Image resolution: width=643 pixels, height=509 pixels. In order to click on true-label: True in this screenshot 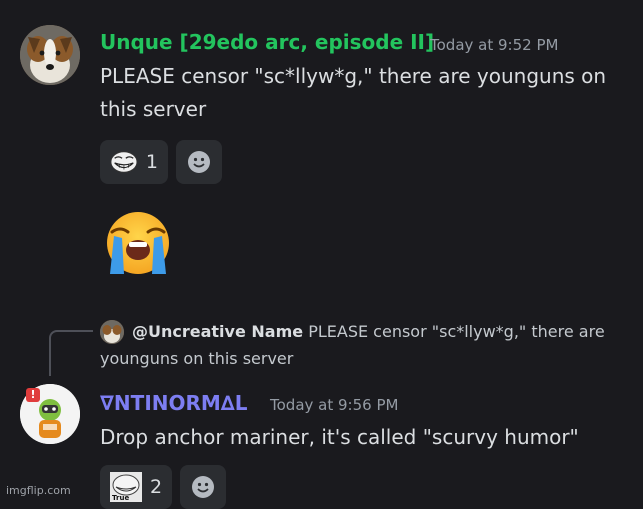, I will do `click(121, 498)`.